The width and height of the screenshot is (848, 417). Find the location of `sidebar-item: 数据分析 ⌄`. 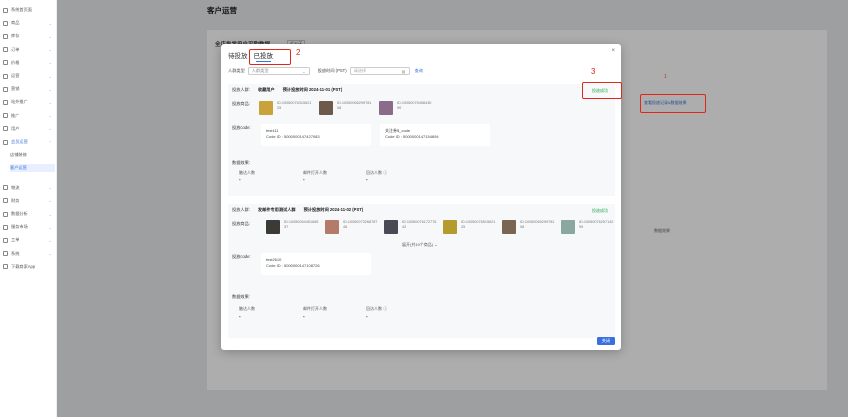

sidebar-item: 数据分析 ⌄ is located at coordinates (29, 214).